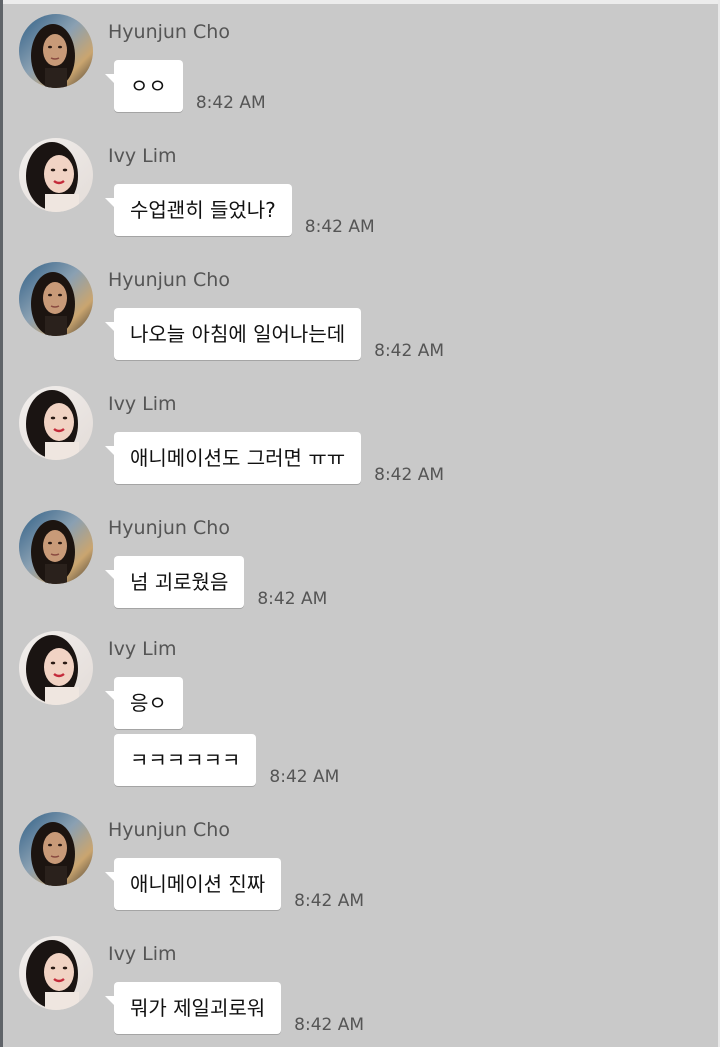  I want to click on message-row: 응ㅇ, so click(144, 703).